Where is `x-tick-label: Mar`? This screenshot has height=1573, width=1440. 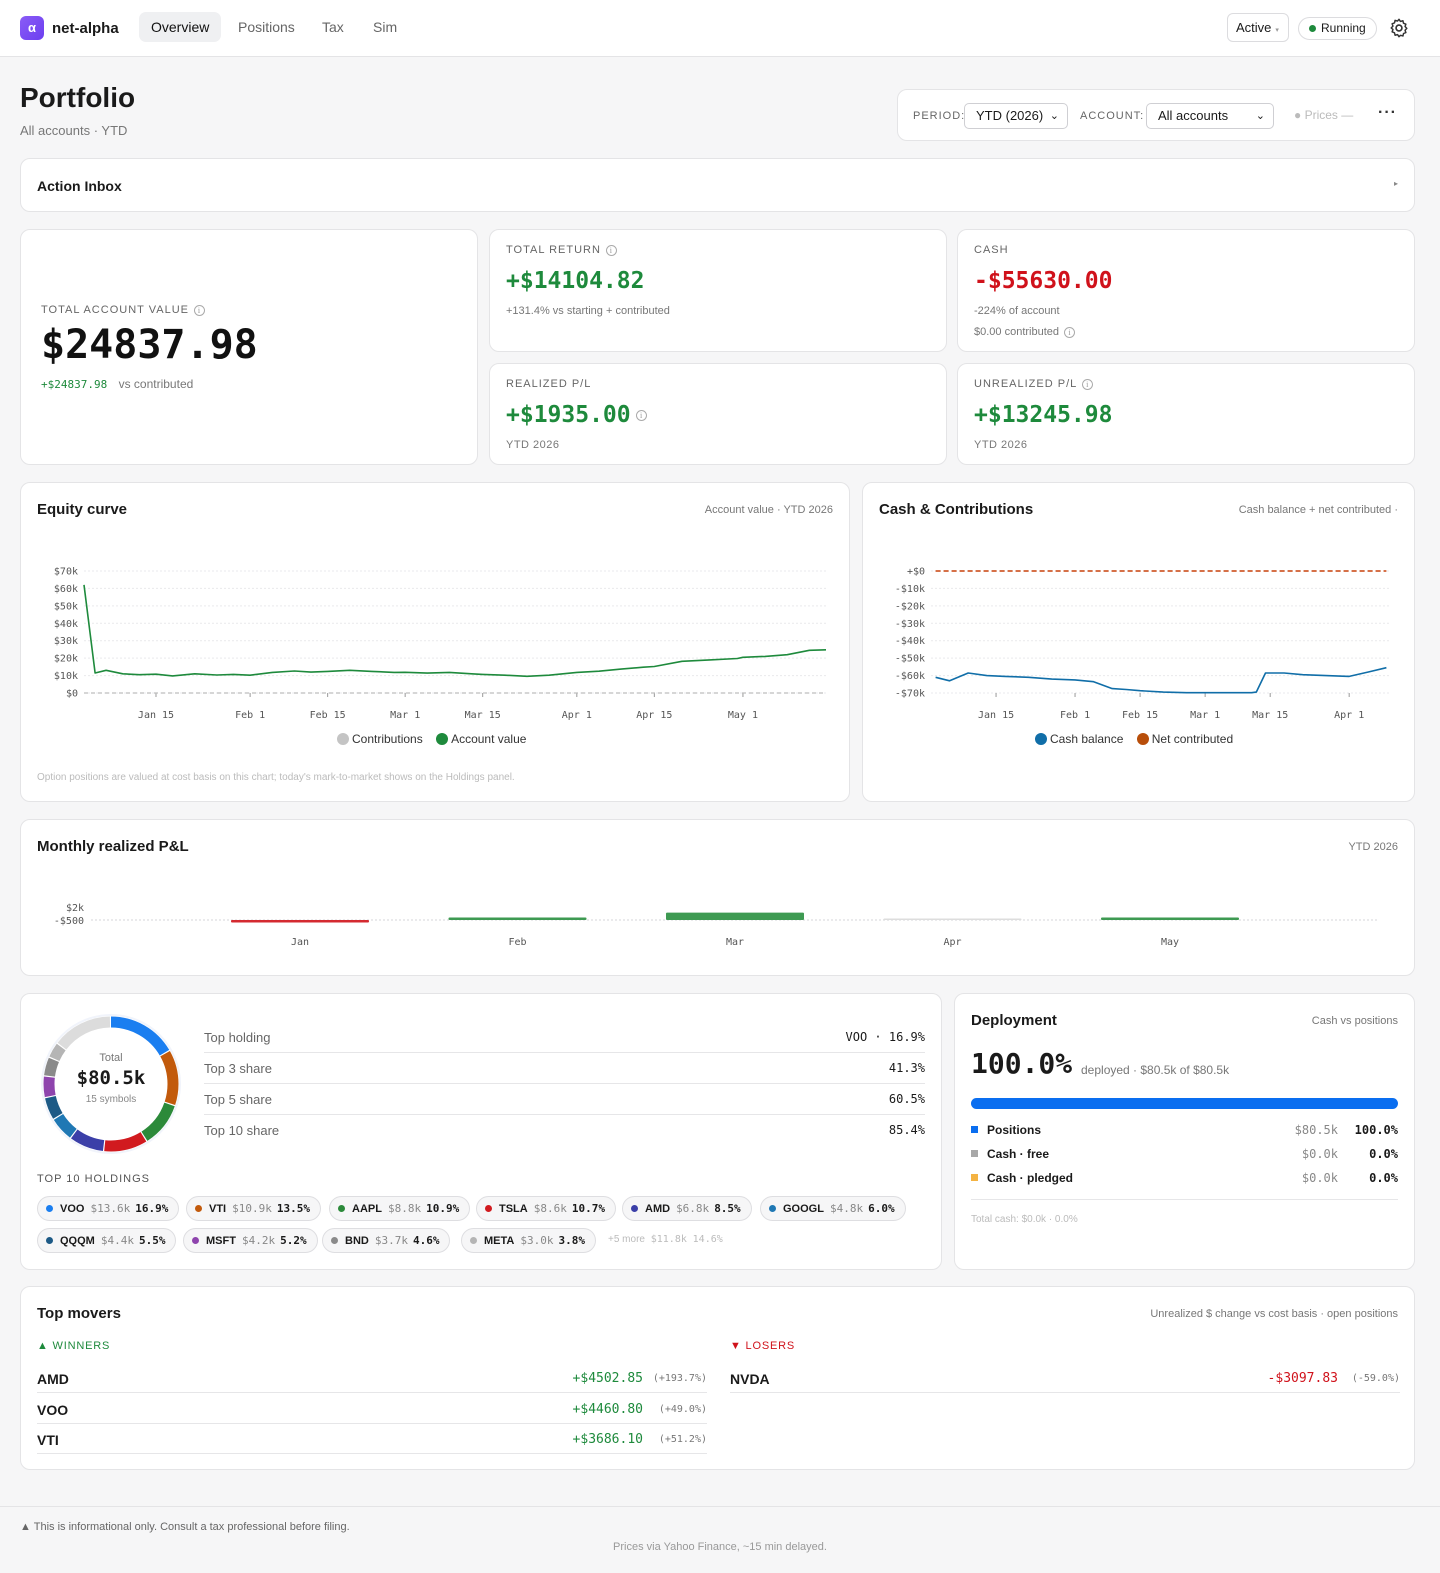 x-tick-label: Mar is located at coordinates (735, 942).